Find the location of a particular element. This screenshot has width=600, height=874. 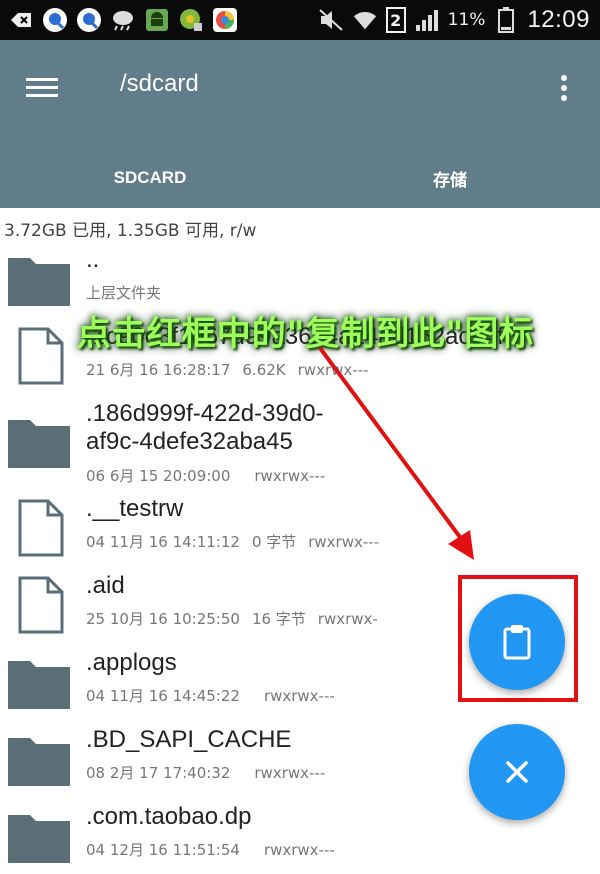

storage-info: 3.72GB 已用, 1.35GB 可用, r/w is located at coordinates (130, 231).